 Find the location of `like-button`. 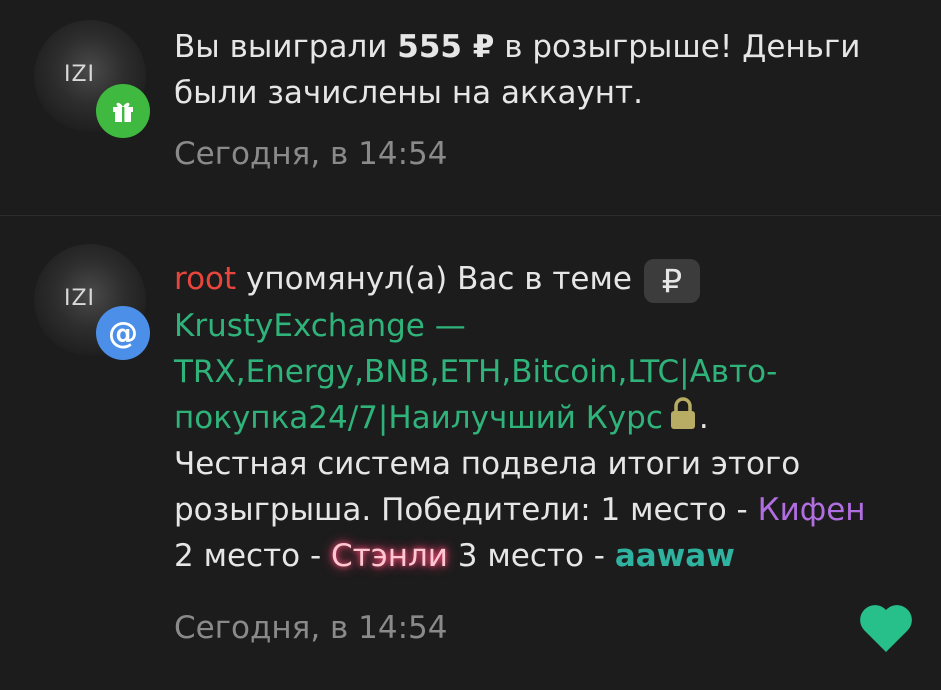

like-button is located at coordinates (886, 628).